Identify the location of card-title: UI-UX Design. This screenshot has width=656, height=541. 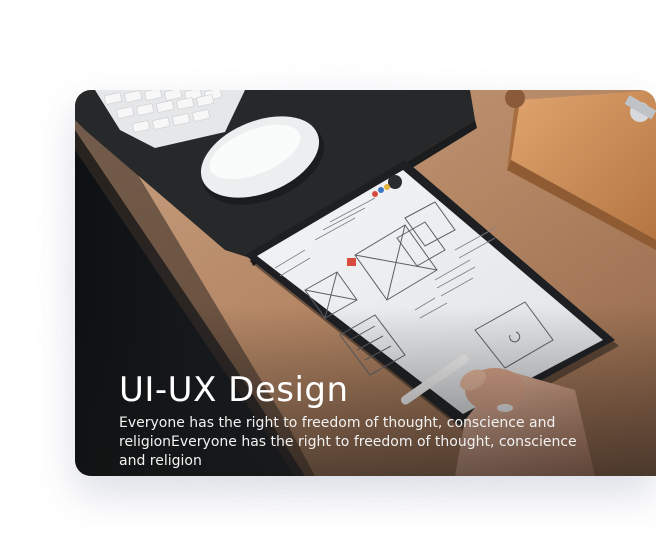
(234, 390).